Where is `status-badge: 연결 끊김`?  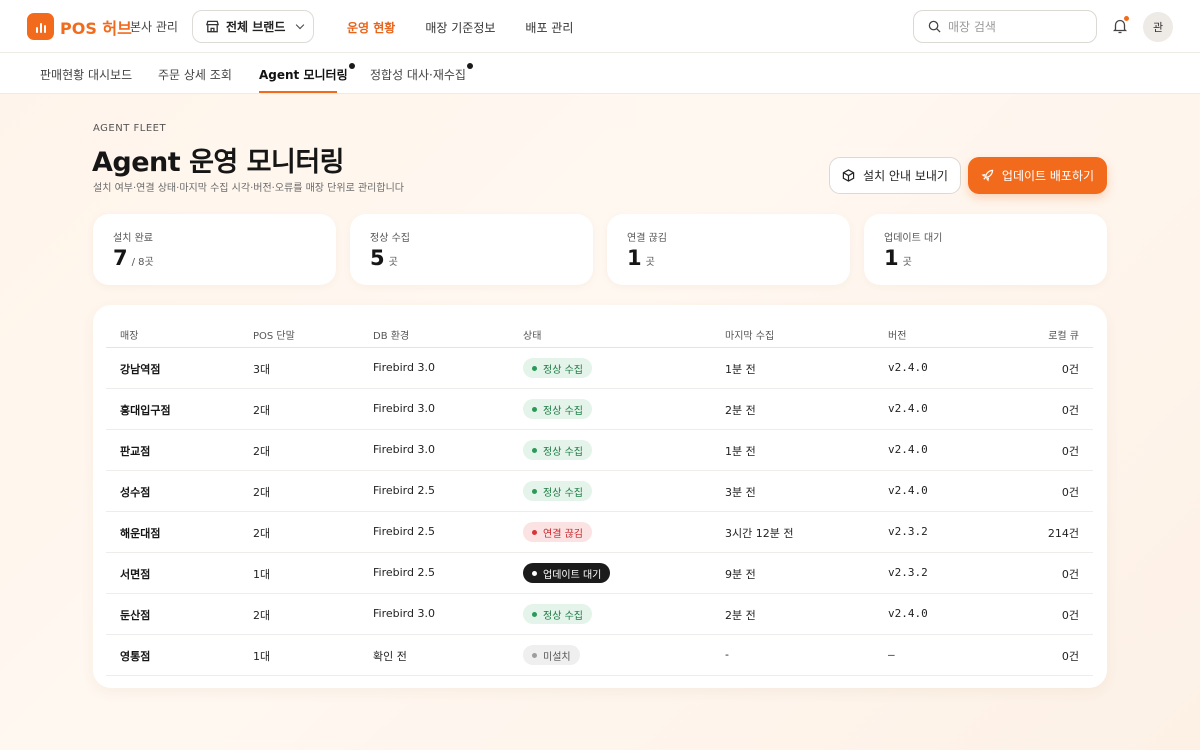 status-badge: 연결 끊김 is located at coordinates (557, 532).